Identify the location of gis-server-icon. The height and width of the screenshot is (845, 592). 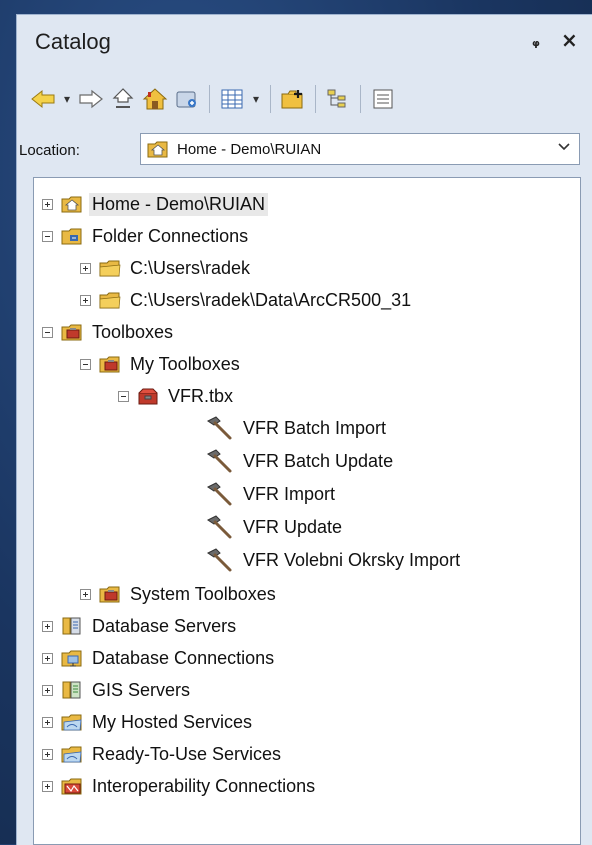
(72, 690).